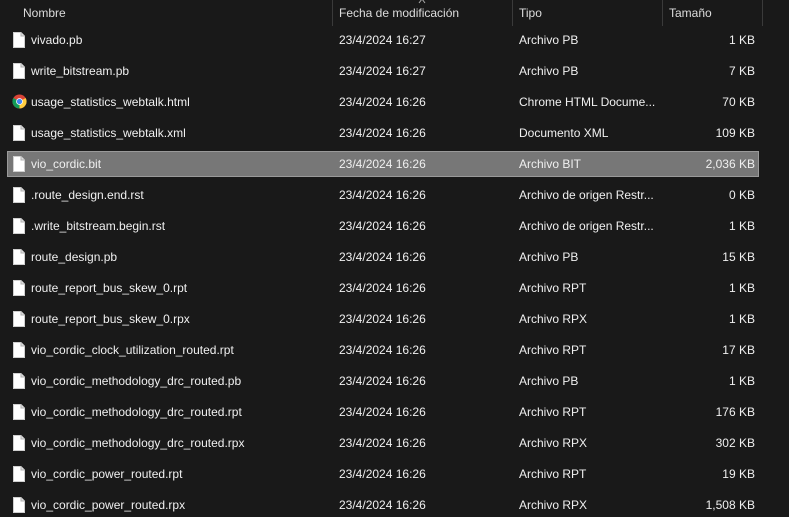 The height and width of the screenshot is (517, 789). I want to click on column-header-type-label: Tipo, so click(530, 13).